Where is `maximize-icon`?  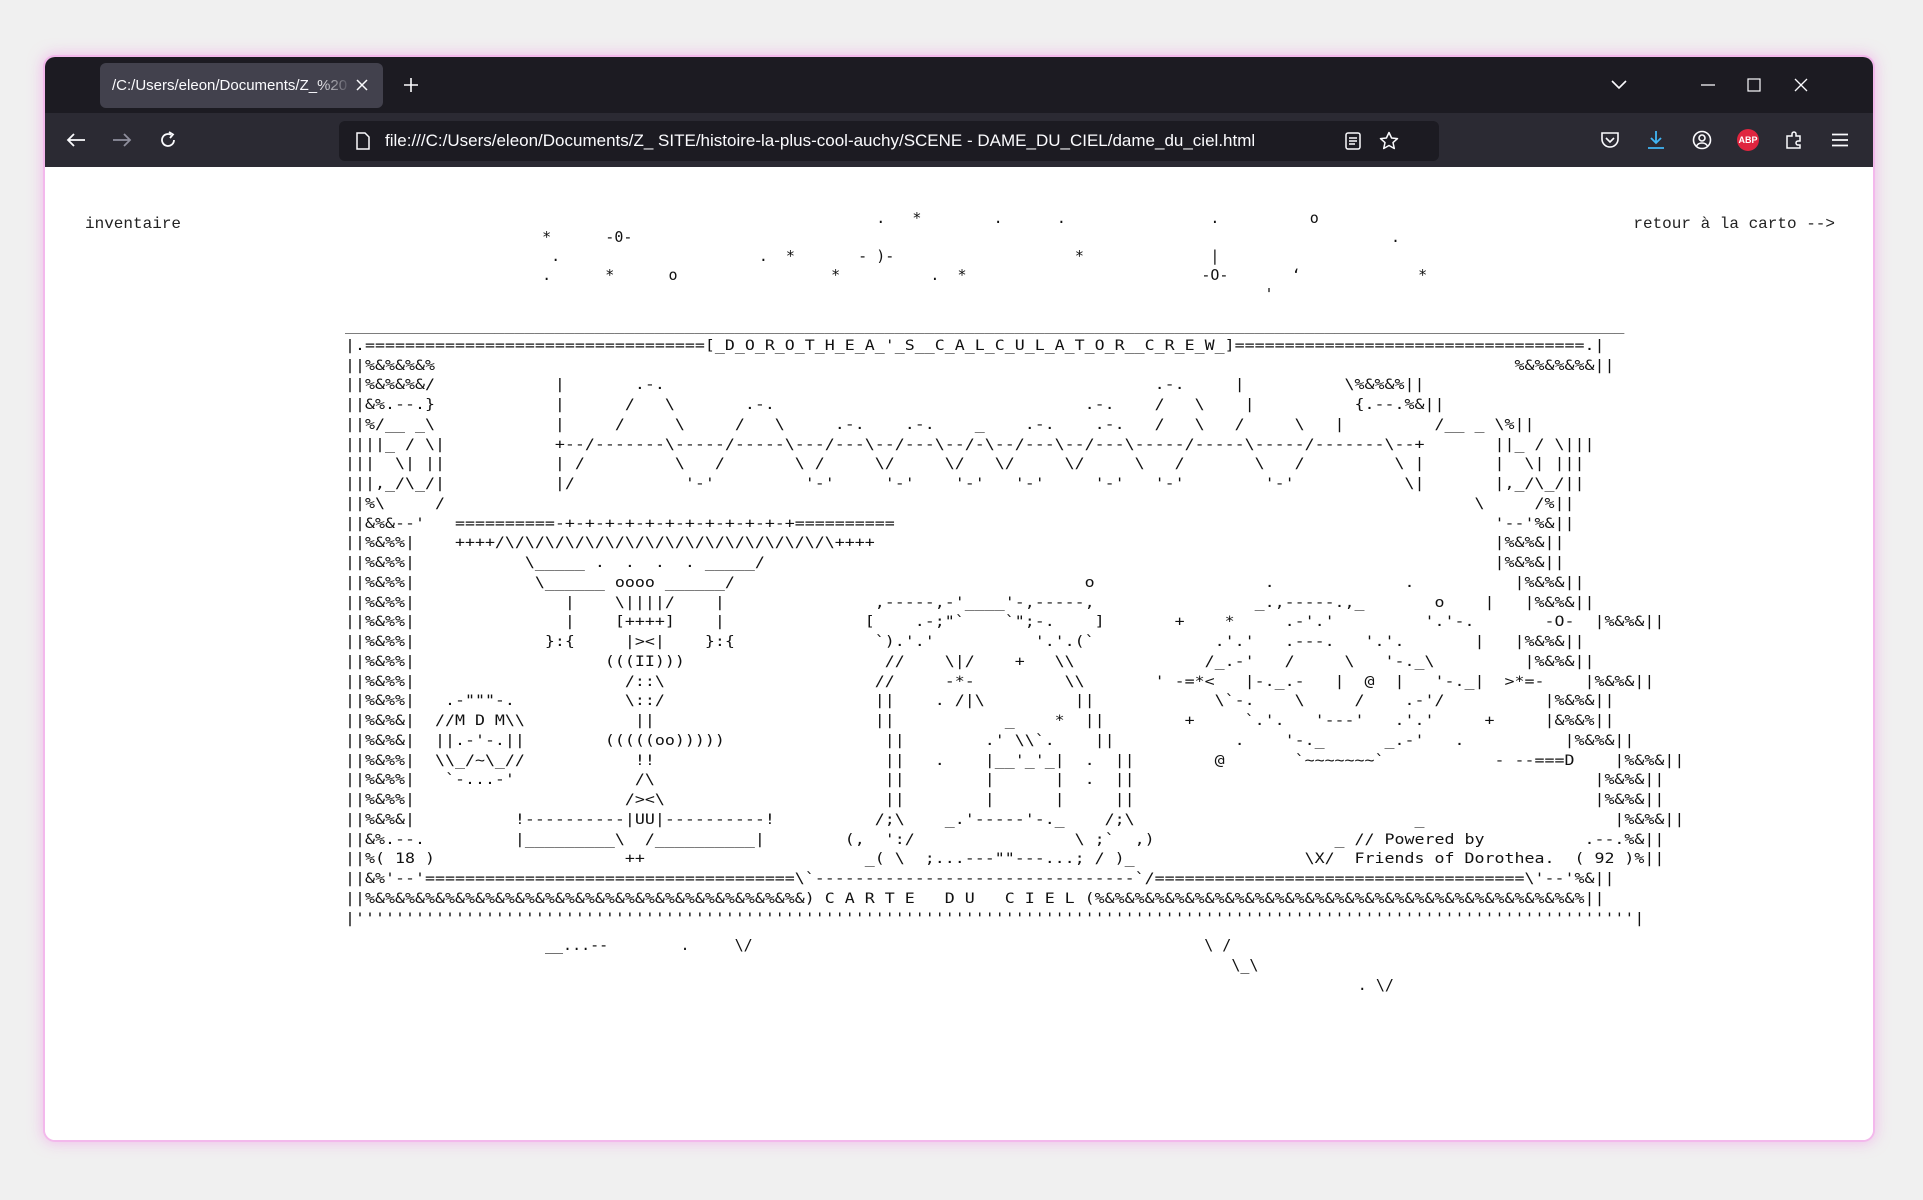 maximize-icon is located at coordinates (1754, 85).